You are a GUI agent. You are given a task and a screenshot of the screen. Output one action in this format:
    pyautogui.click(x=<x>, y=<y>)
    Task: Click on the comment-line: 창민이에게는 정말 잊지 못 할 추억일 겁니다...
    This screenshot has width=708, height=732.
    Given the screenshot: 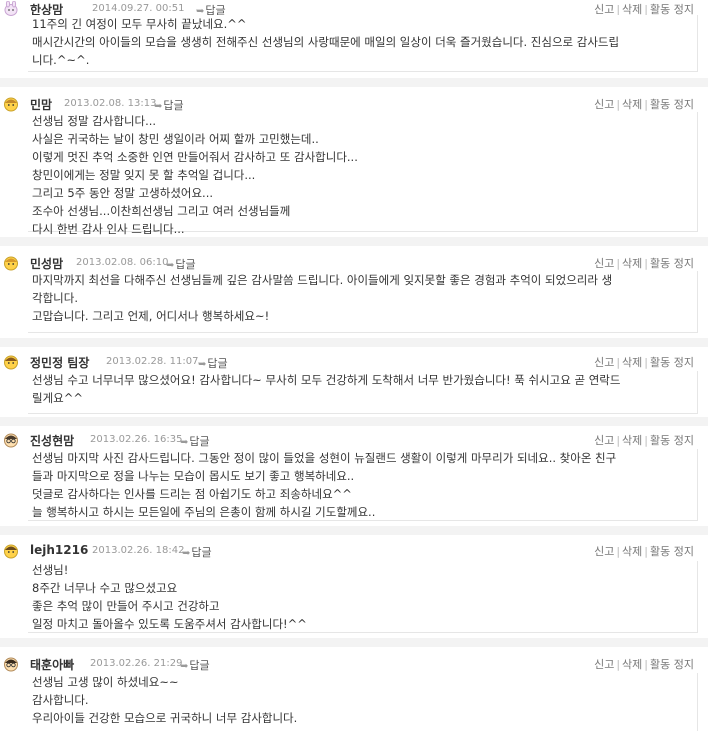 What is the action you would take?
    pyautogui.click(x=144, y=175)
    